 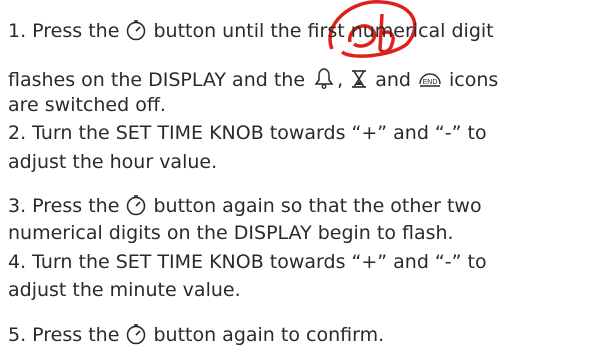 I want to click on partial-top-line, so click(x=48, y=4).